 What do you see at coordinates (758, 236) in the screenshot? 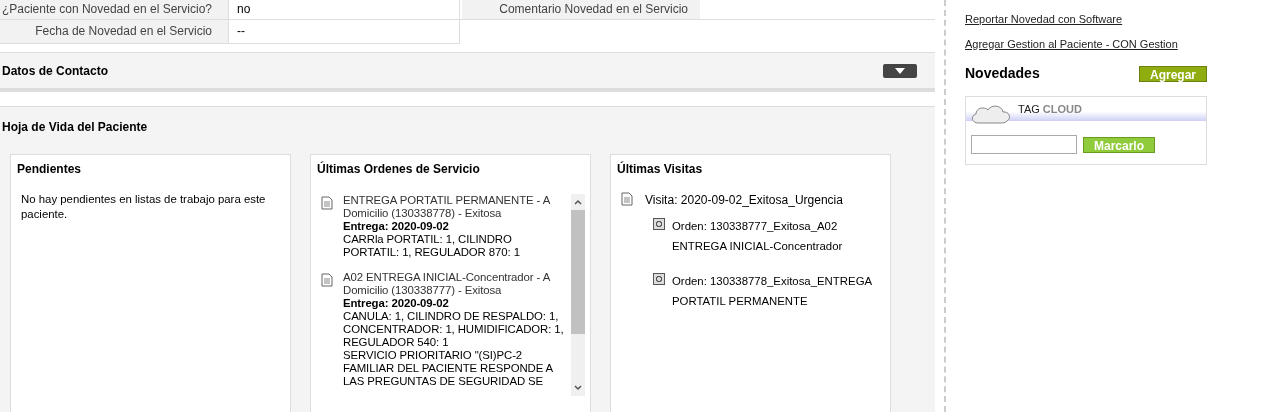
I see `visit-order: Orden: 130338777_Exitosa_A02 ENTREGA INICIAL-Concentrador` at bounding box center [758, 236].